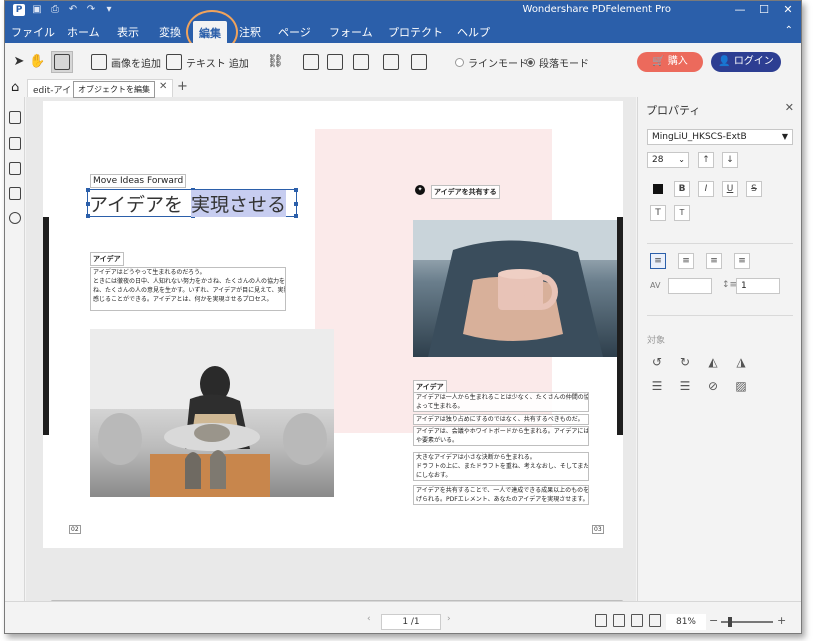 This screenshot has height=641, width=815. What do you see at coordinates (15, 168) in the screenshot?
I see `comments-icon` at bounding box center [15, 168].